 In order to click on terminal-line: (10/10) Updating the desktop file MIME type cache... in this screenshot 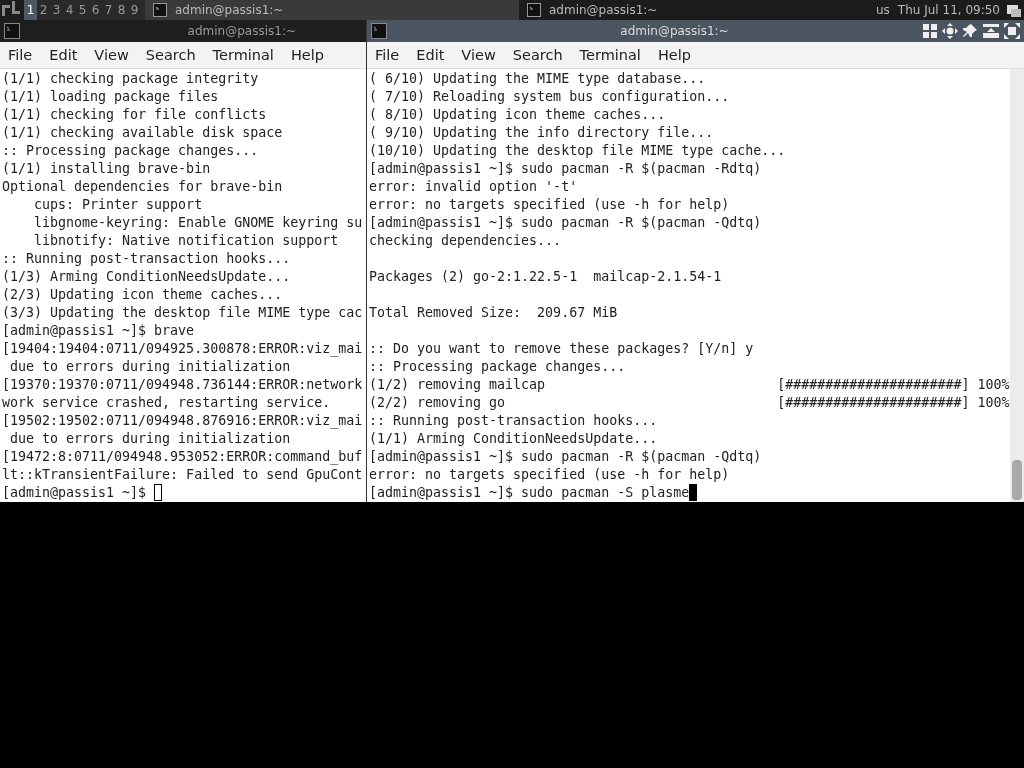, I will do `click(577, 150)`.